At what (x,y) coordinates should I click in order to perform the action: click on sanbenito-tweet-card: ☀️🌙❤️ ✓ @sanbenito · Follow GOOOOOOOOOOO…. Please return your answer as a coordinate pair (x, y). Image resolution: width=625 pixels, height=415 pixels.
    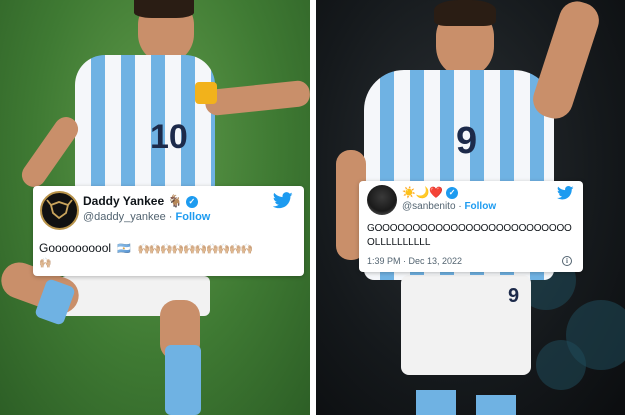
    Looking at the image, I should click on (471, 226).